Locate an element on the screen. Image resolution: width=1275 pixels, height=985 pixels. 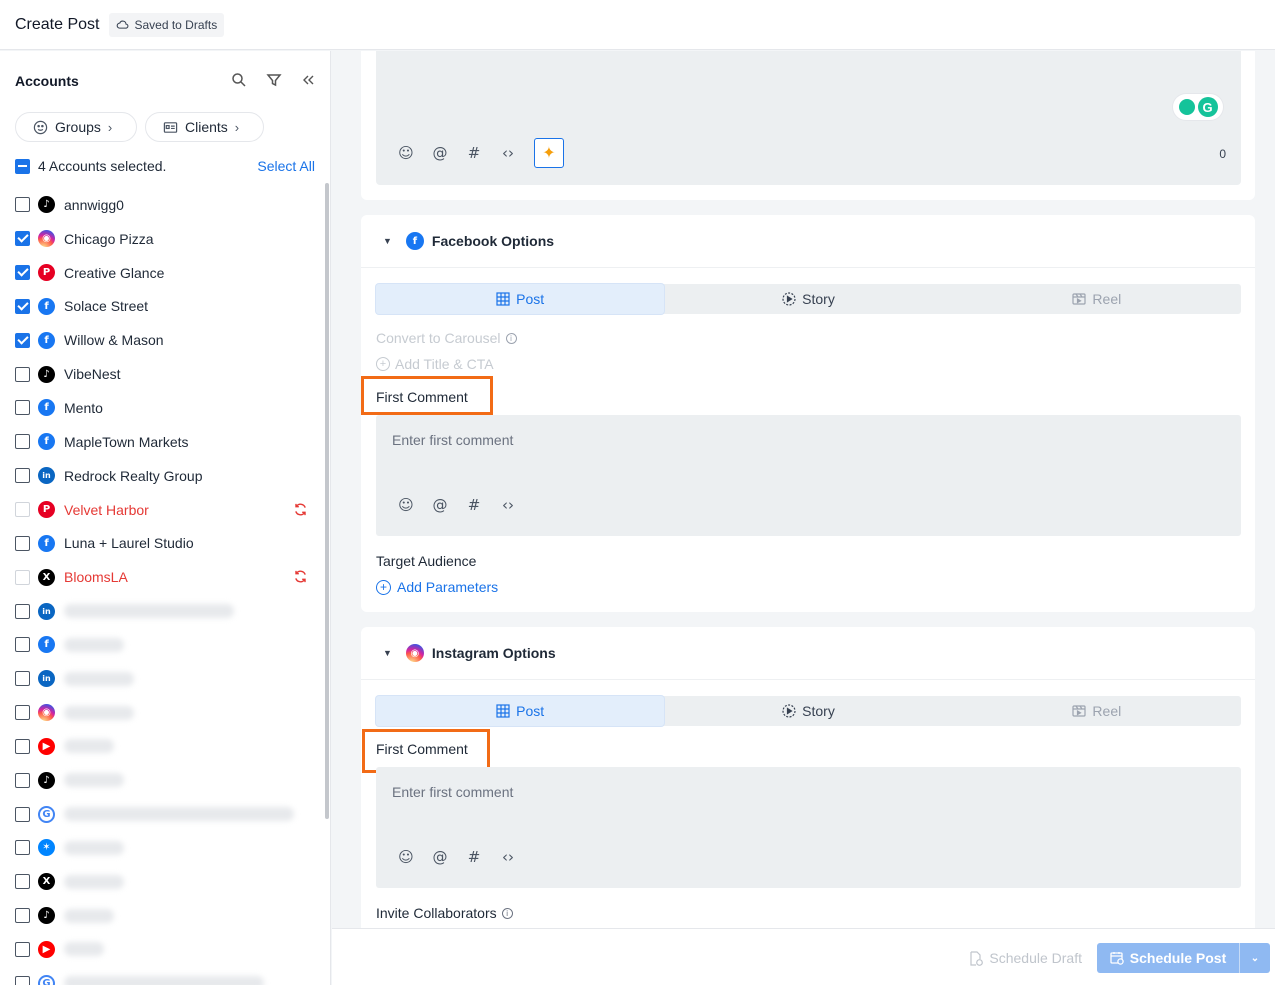
facebook-options-header: ▼ f Facebook Options is located at coordinates (808, 241).